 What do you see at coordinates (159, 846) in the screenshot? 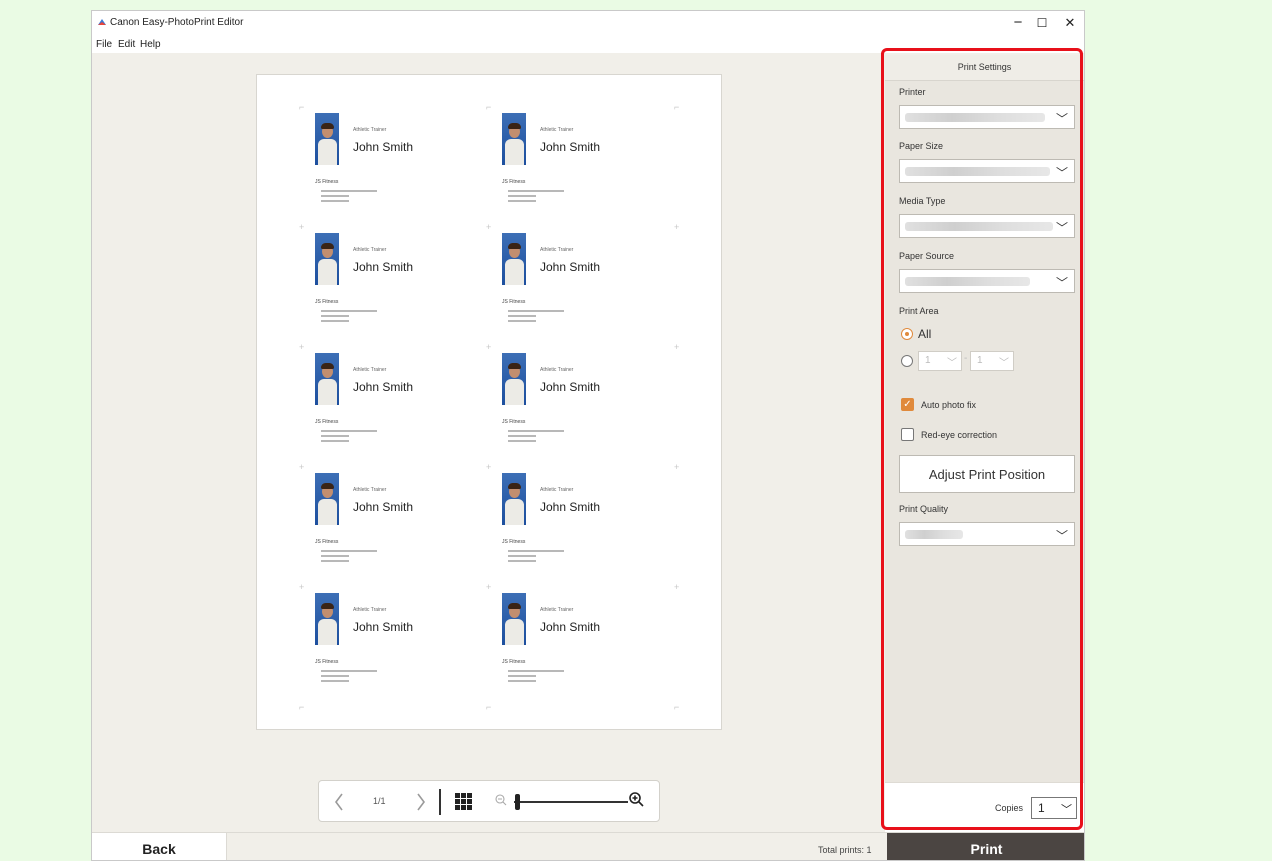
I see `back-button: Back` at bounding box center [159, 846].